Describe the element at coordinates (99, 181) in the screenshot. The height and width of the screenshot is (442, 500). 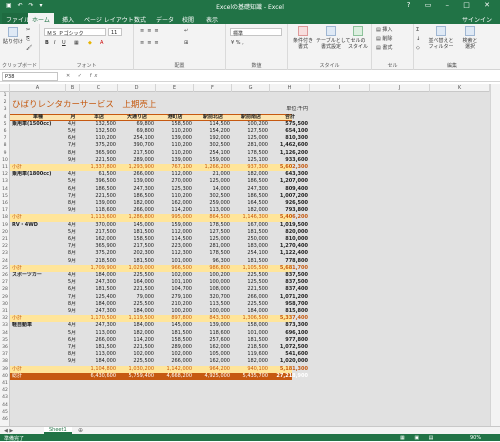
I see `value-cell: 396,500` at that location.